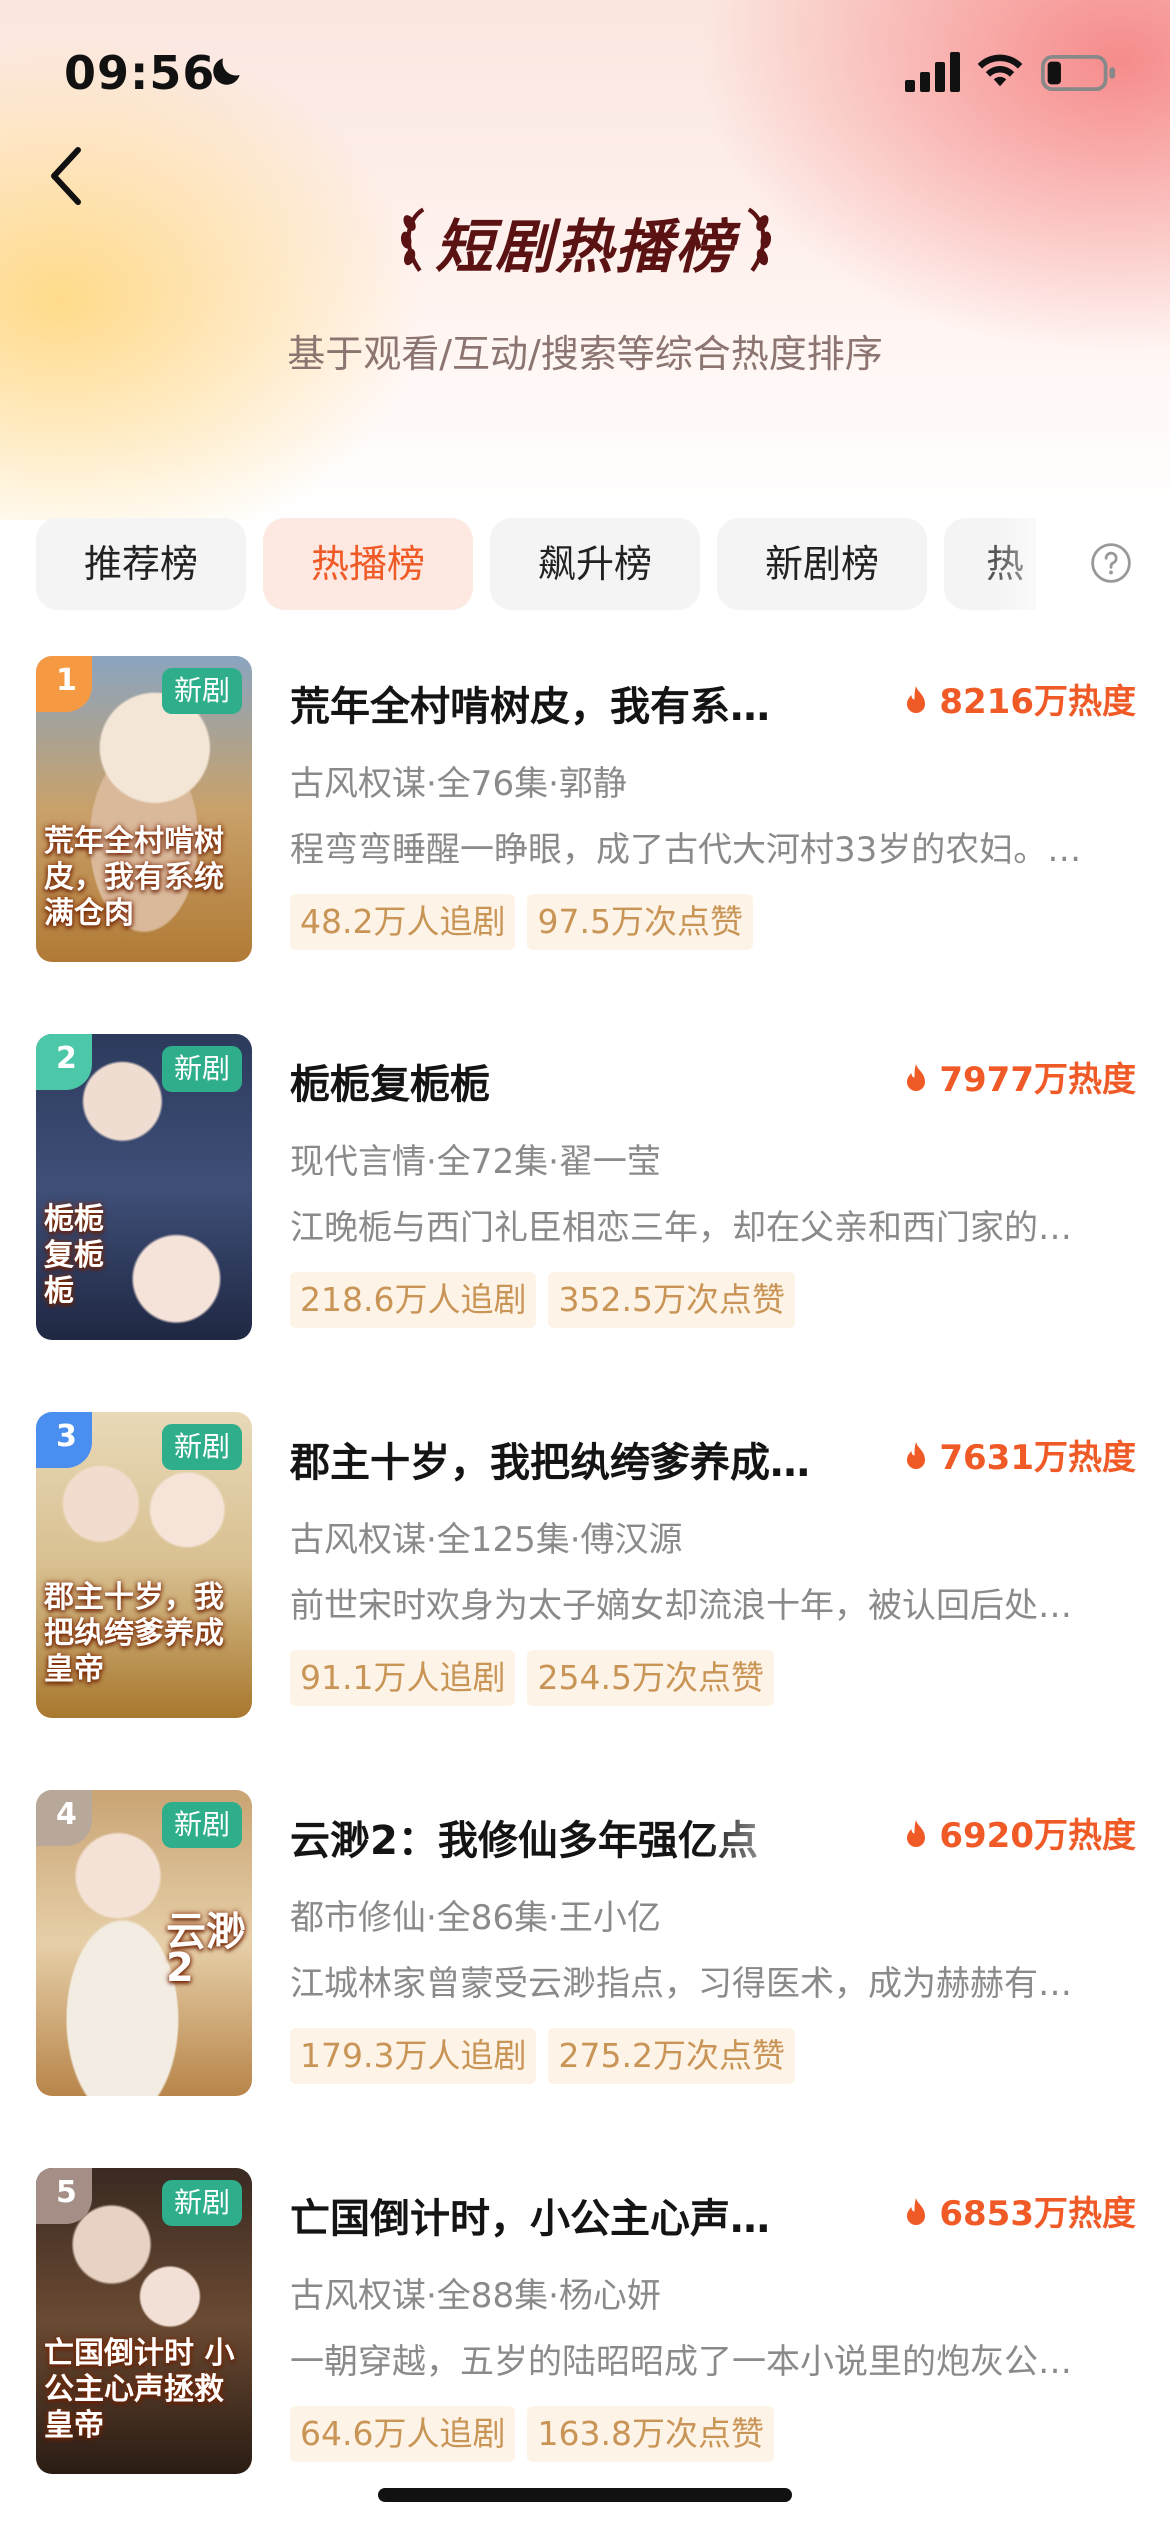 The image size is (1170, 2532). I want to click on cover-title-art: 郡主十岁，我把纨绔爹养成皇帝, so click(134, 1633).